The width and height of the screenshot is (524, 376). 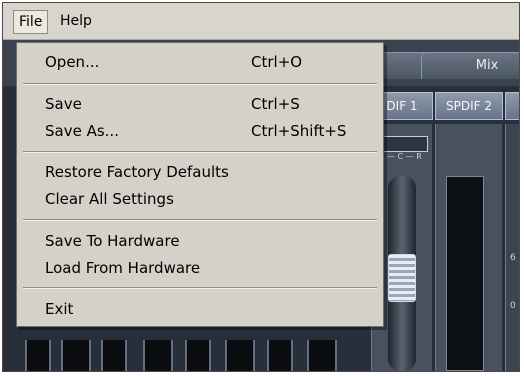 I want to click on channel-strip-spdif2, so click(x=468, y=247).